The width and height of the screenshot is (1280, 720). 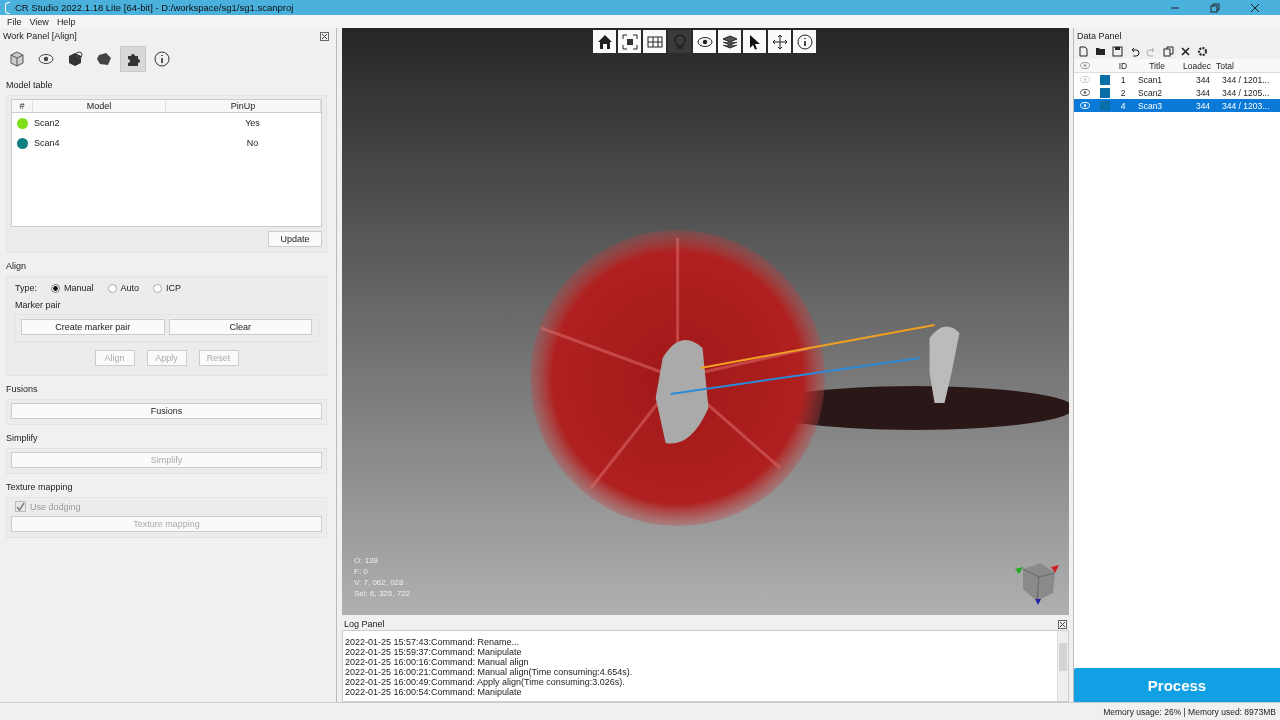 I want to click on column-header: ID, so click(x=1123, y=65).